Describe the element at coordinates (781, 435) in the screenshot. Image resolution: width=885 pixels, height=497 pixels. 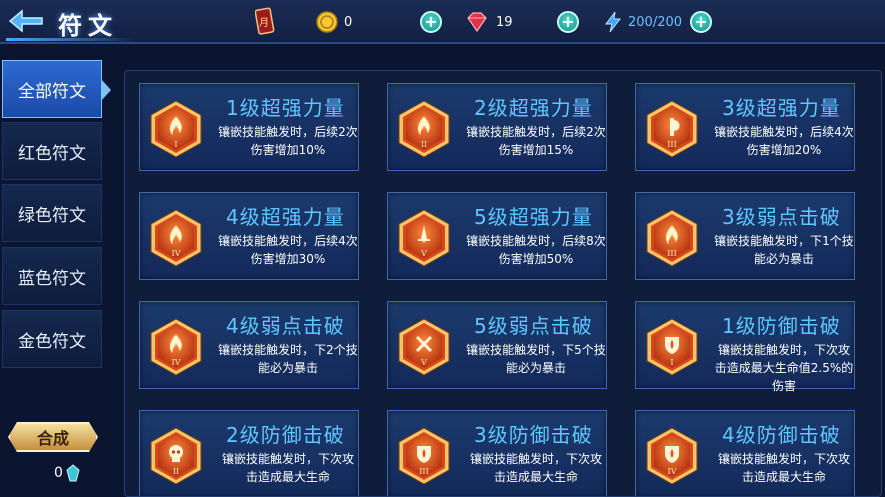
I see `rune-name: 4级防御击破` at that location.